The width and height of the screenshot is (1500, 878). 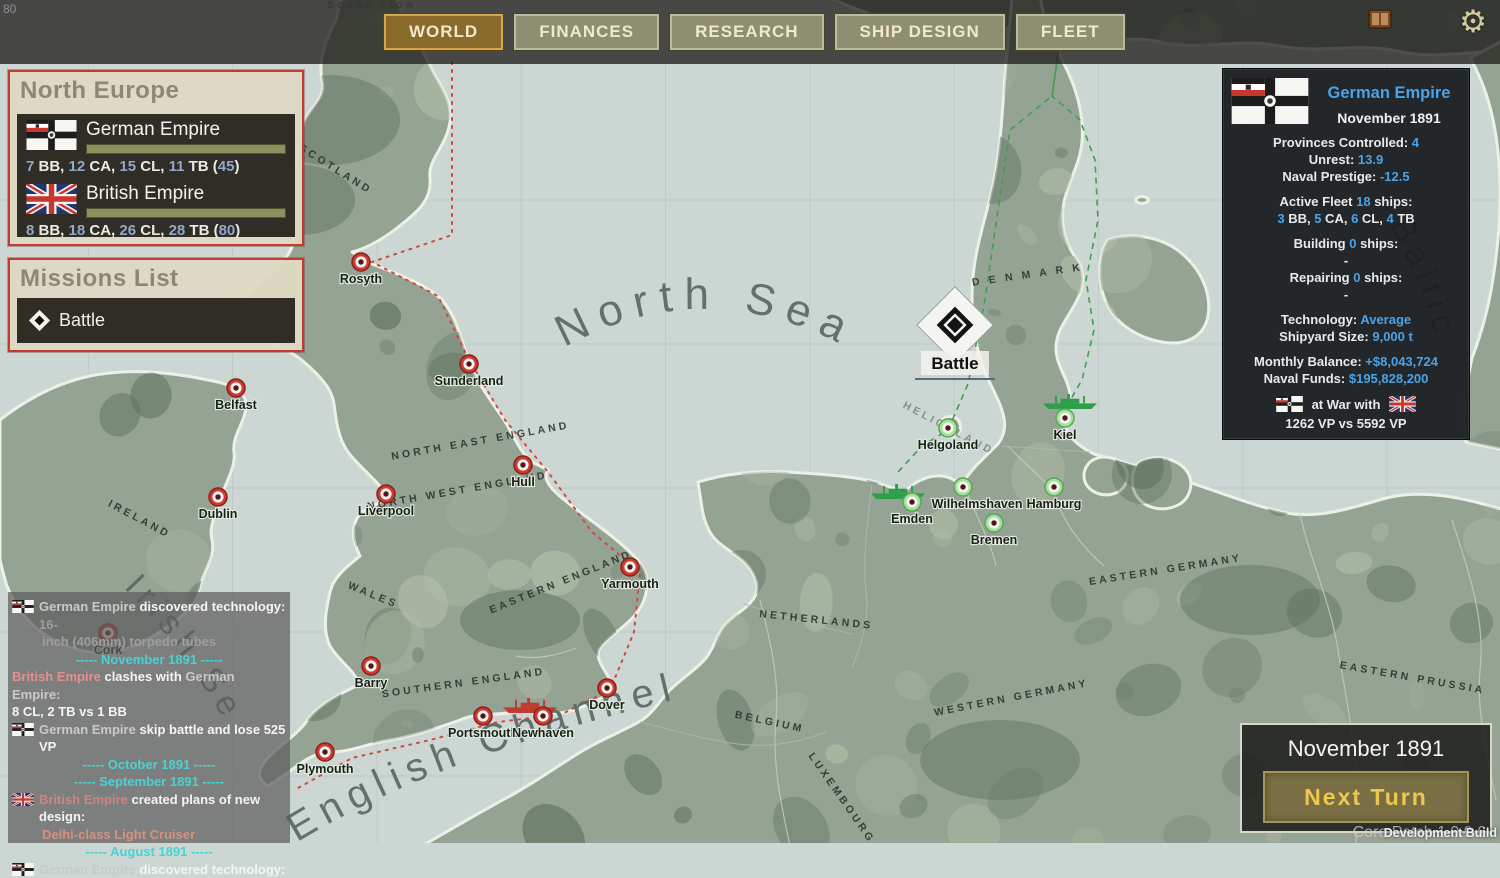 What do you see at coordinates (371, 683) in the screenshot?
I see `city-label: Barry` at bounding box center [371, 683].